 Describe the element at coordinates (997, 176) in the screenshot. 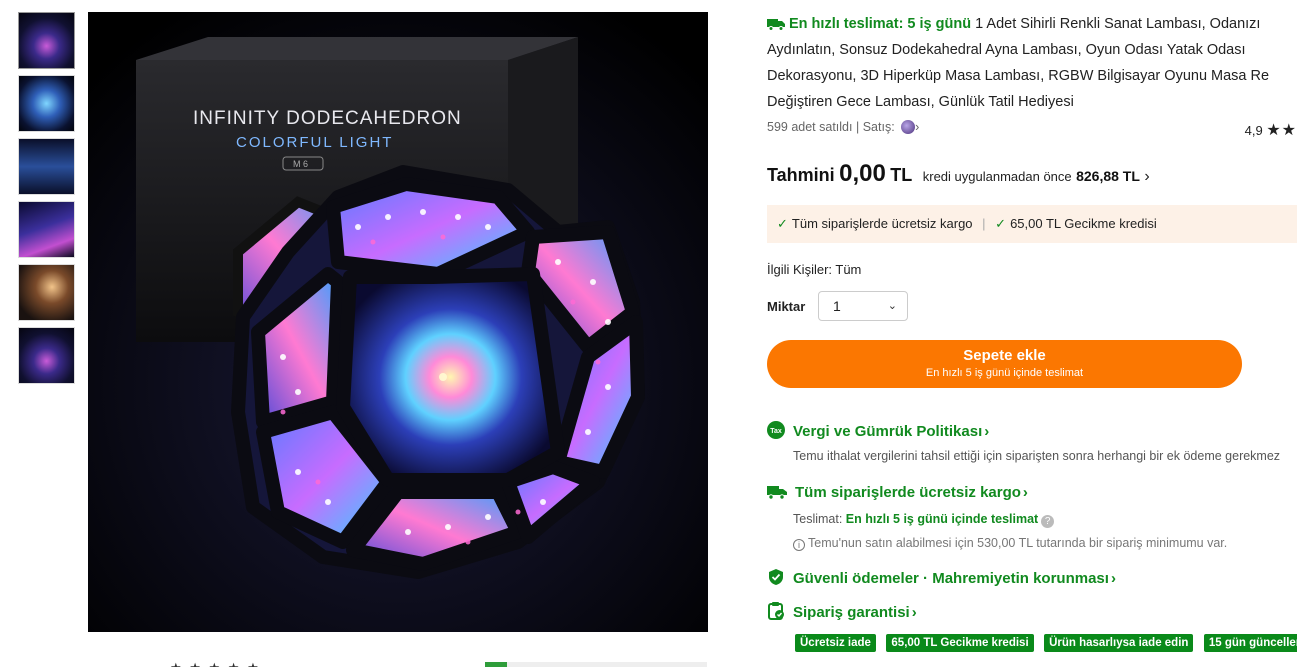

I see `price-note: kredi uygulanmadan önce` at that location.